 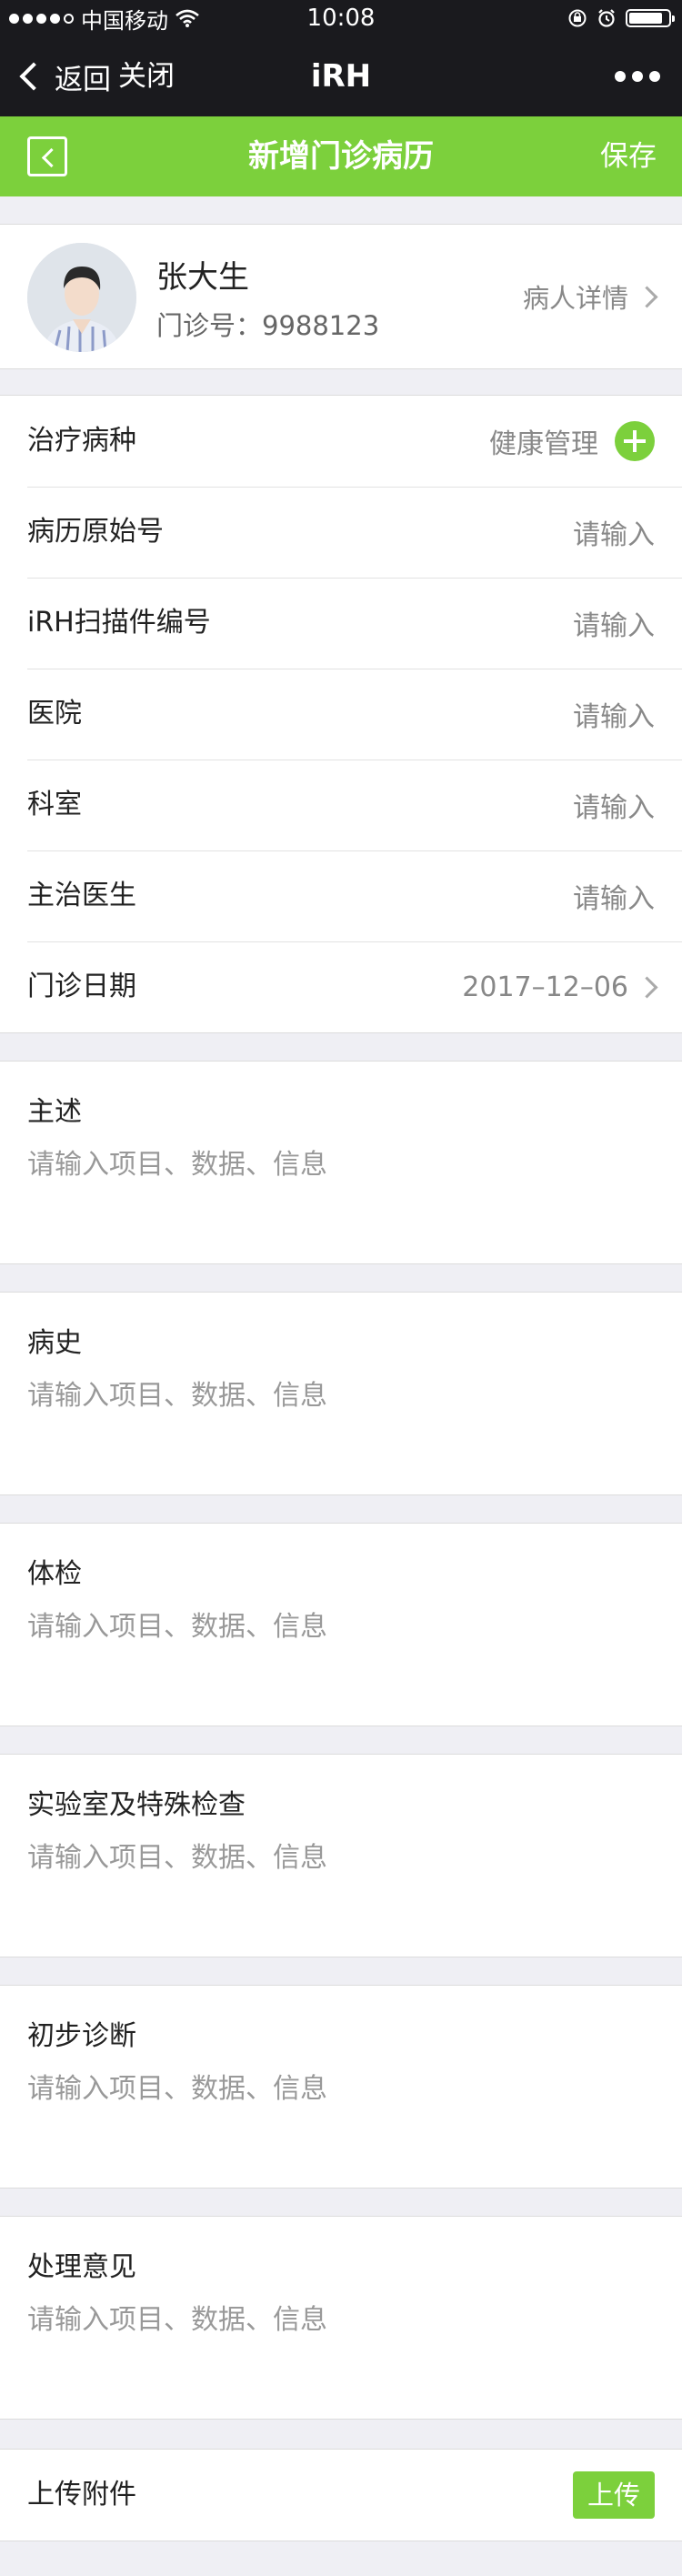 I want to click on chief-complaint-input: 请输入项目、数据、信息, so click(x=177, y=1162).